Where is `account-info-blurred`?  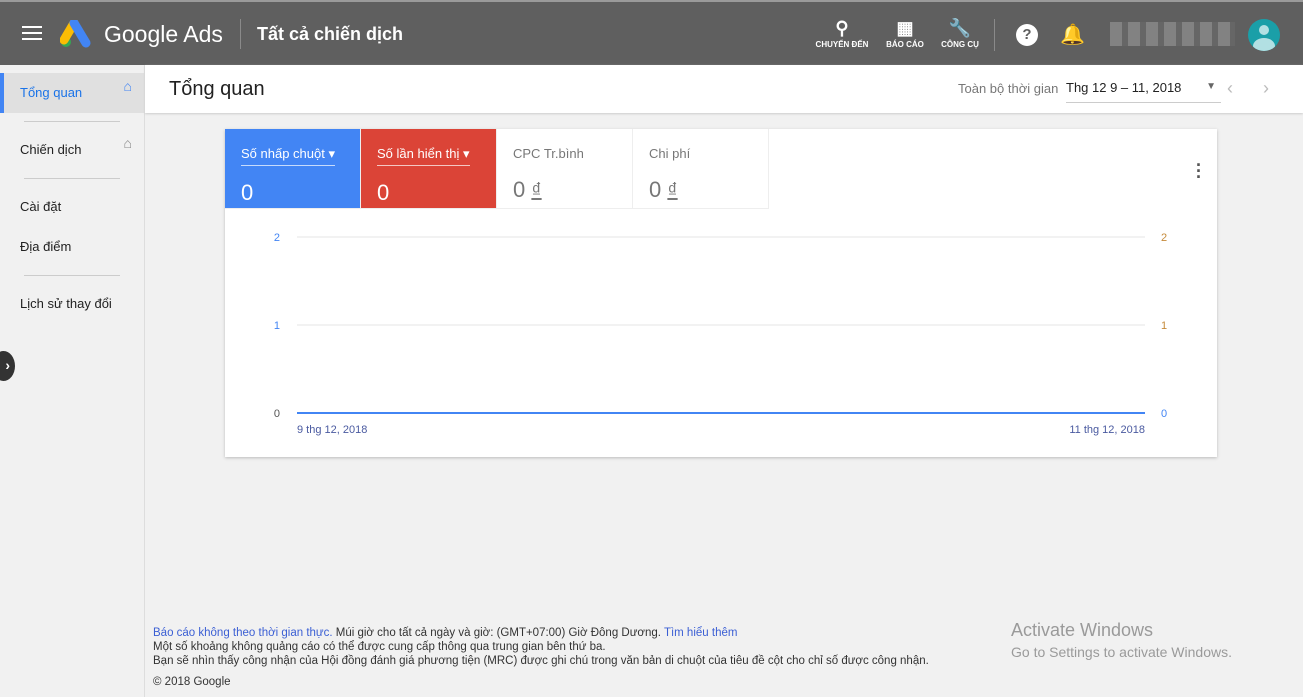 account-info-blurred is located at coordinates (1172, 34).